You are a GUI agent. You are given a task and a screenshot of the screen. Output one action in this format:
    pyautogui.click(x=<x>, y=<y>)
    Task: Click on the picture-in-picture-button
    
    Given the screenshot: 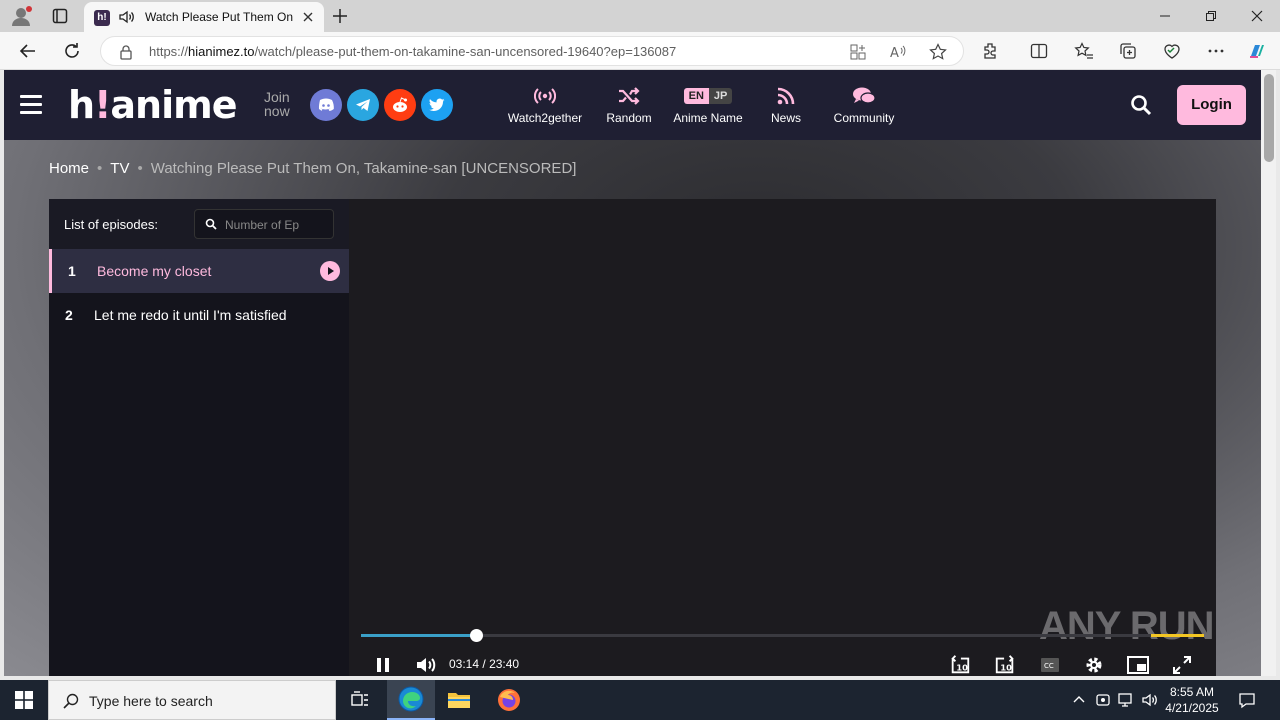 What is the action you would take?
    pyautogui.click(x=1138, y=665)
    